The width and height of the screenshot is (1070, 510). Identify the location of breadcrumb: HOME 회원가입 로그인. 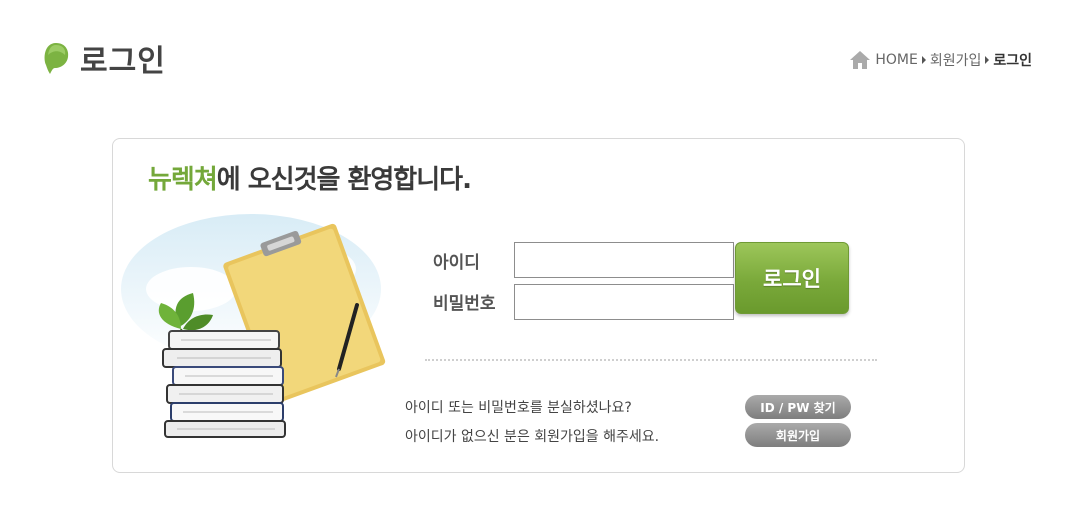
(940, 60).